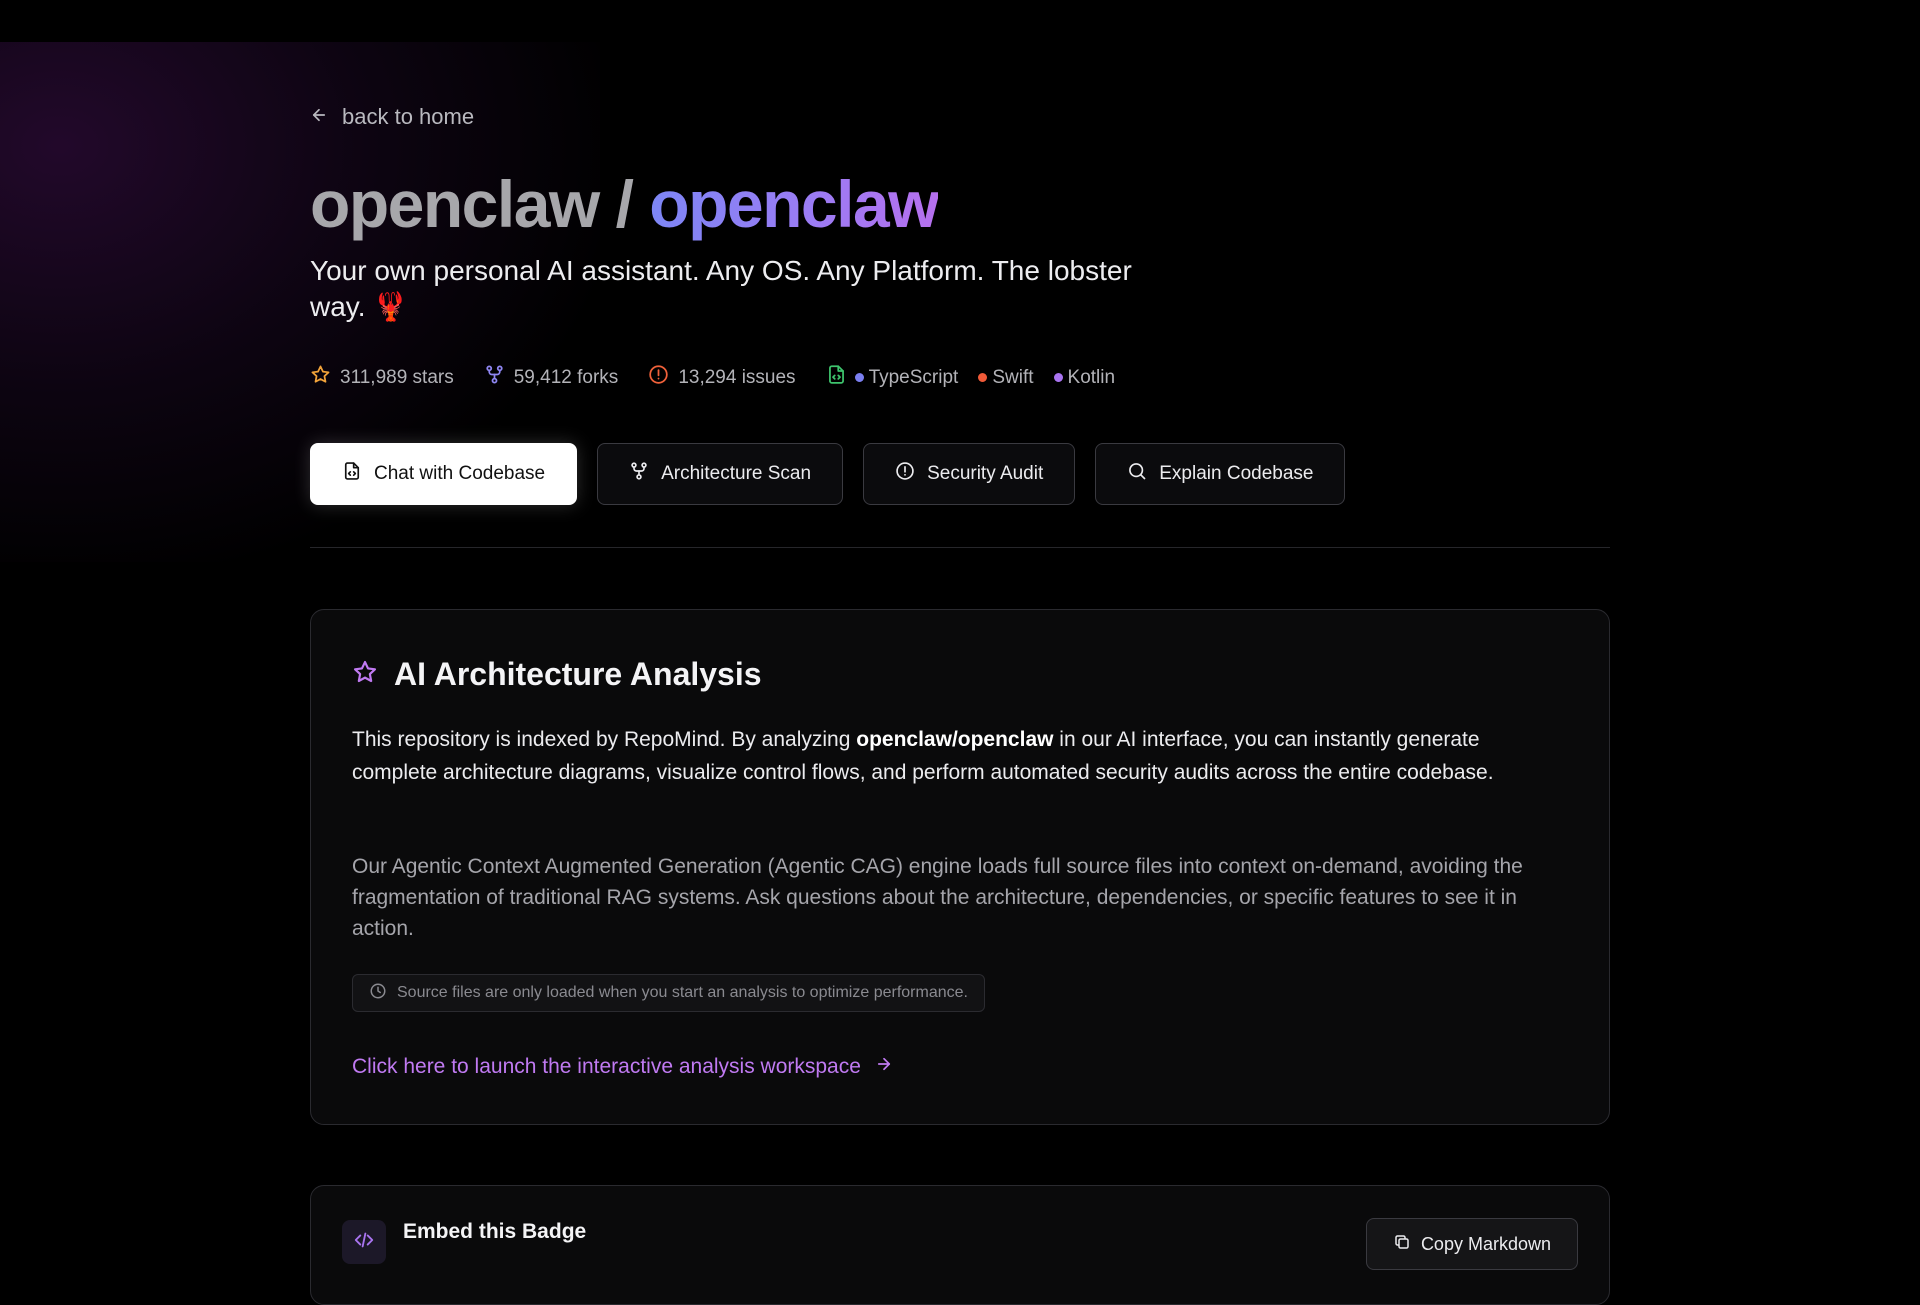  I want to click on issues-count: 13,294 issues, so click(737, 377).